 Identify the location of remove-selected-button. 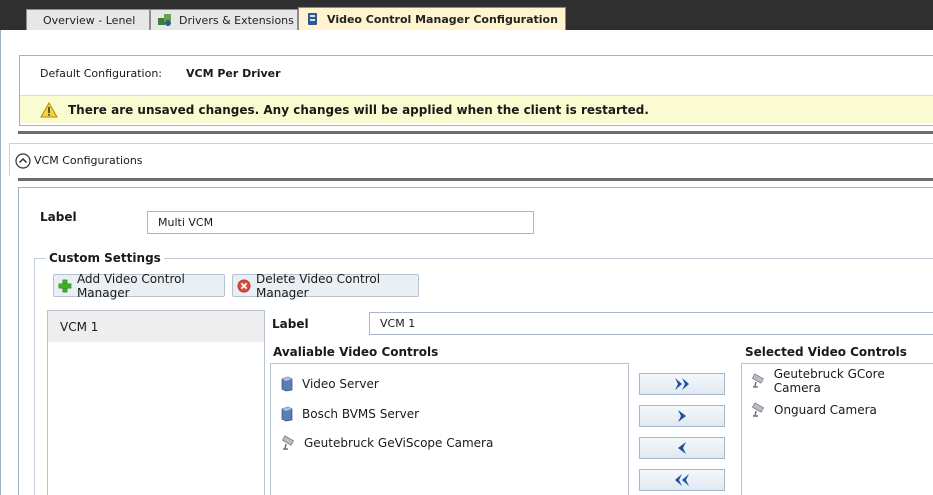
(682, 448).